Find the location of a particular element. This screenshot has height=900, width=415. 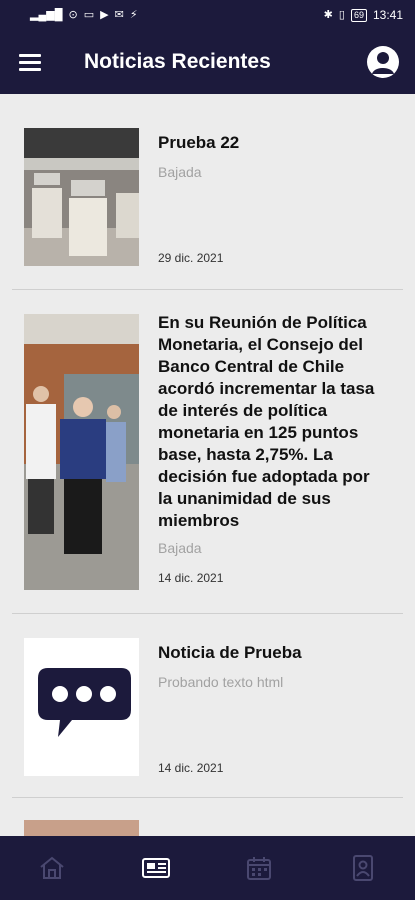

hamburger-menu-icon is located at coordinates (30, 62).